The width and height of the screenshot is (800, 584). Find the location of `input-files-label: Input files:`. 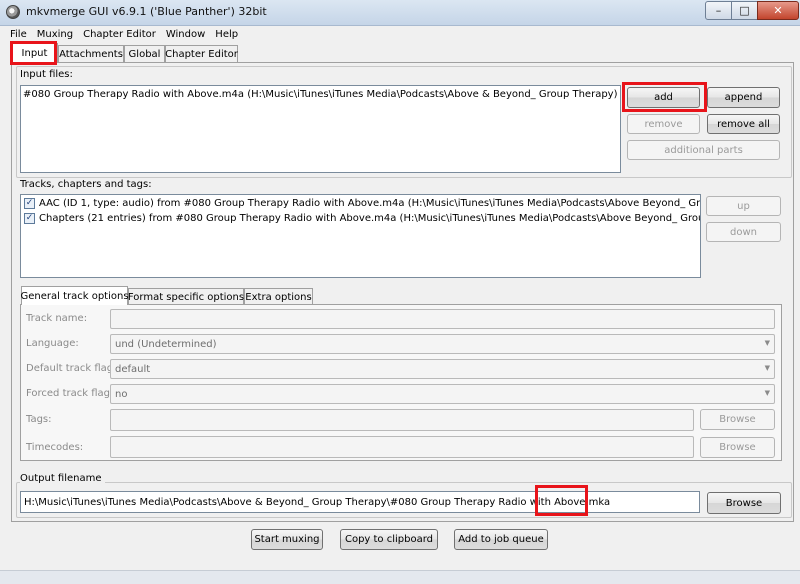

input-files-label: Input files: is located at coordinates (46, 74).